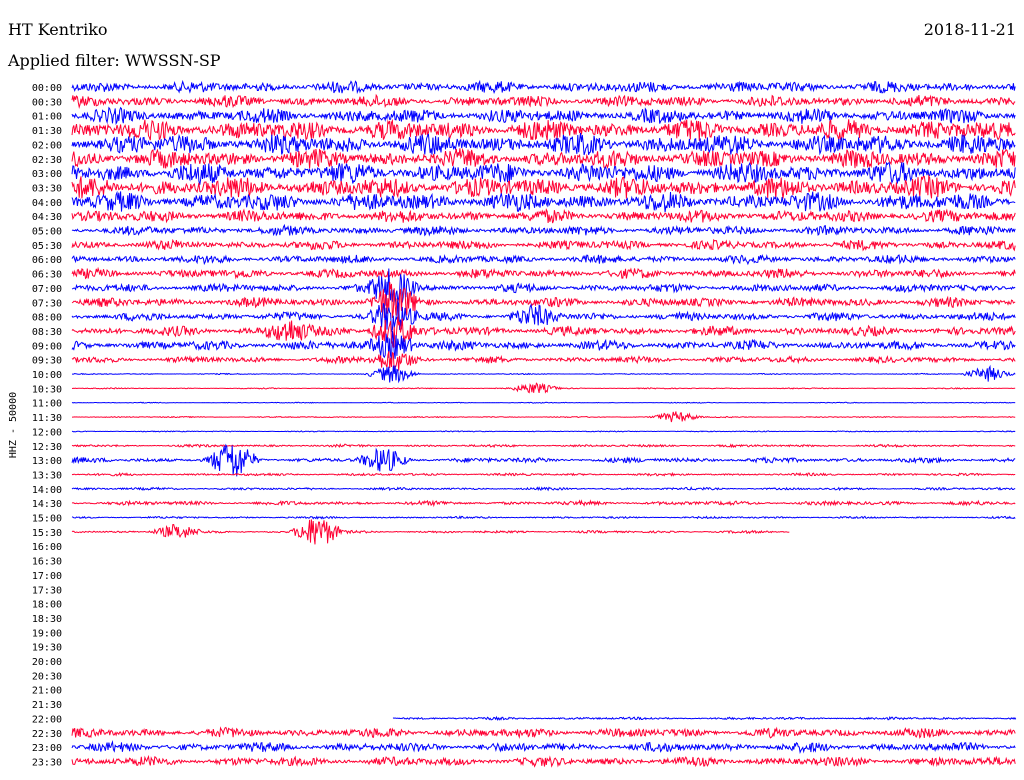 The height and width of the screenshot is (780, 1024). I want to click on row-time-label: 04:30, so click(47, 217).